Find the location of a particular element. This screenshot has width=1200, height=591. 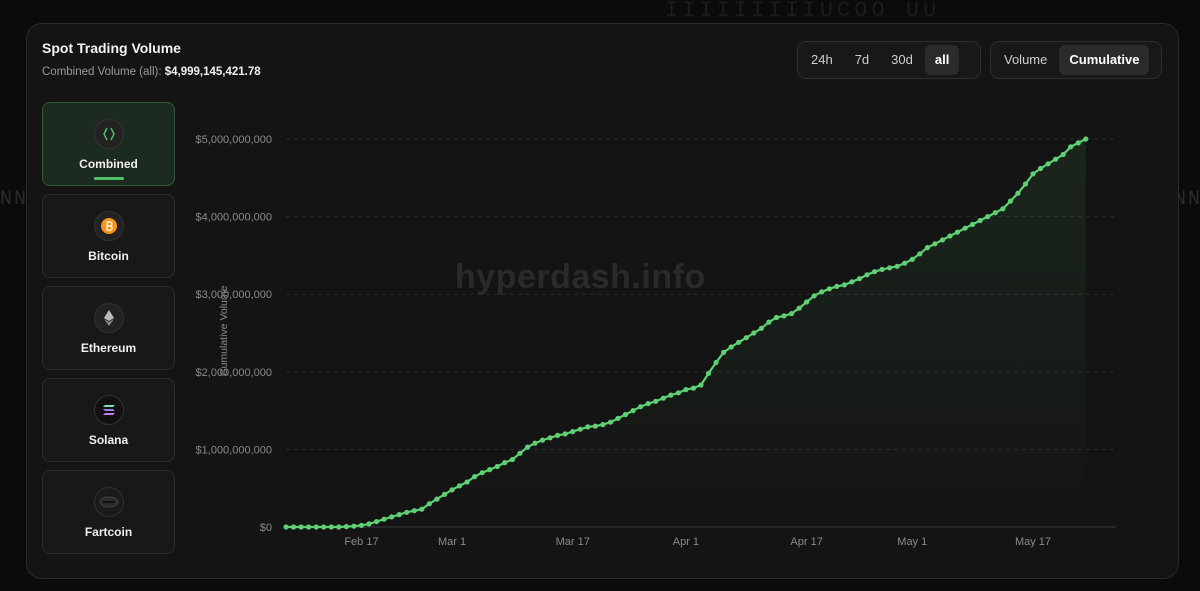

mode-tab-cumulative: Cumulative is located at coordinates (1104, 60).